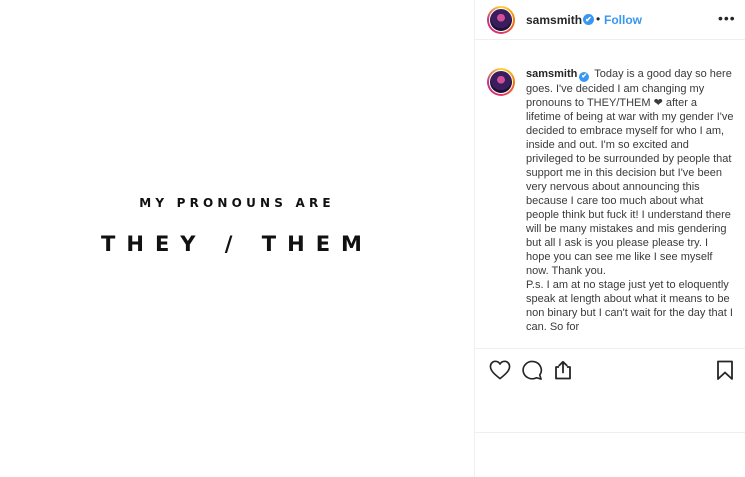 Image resolution: width=745 pixels, height=477 pixels. I want to click on action-bar, so click(610, 368).